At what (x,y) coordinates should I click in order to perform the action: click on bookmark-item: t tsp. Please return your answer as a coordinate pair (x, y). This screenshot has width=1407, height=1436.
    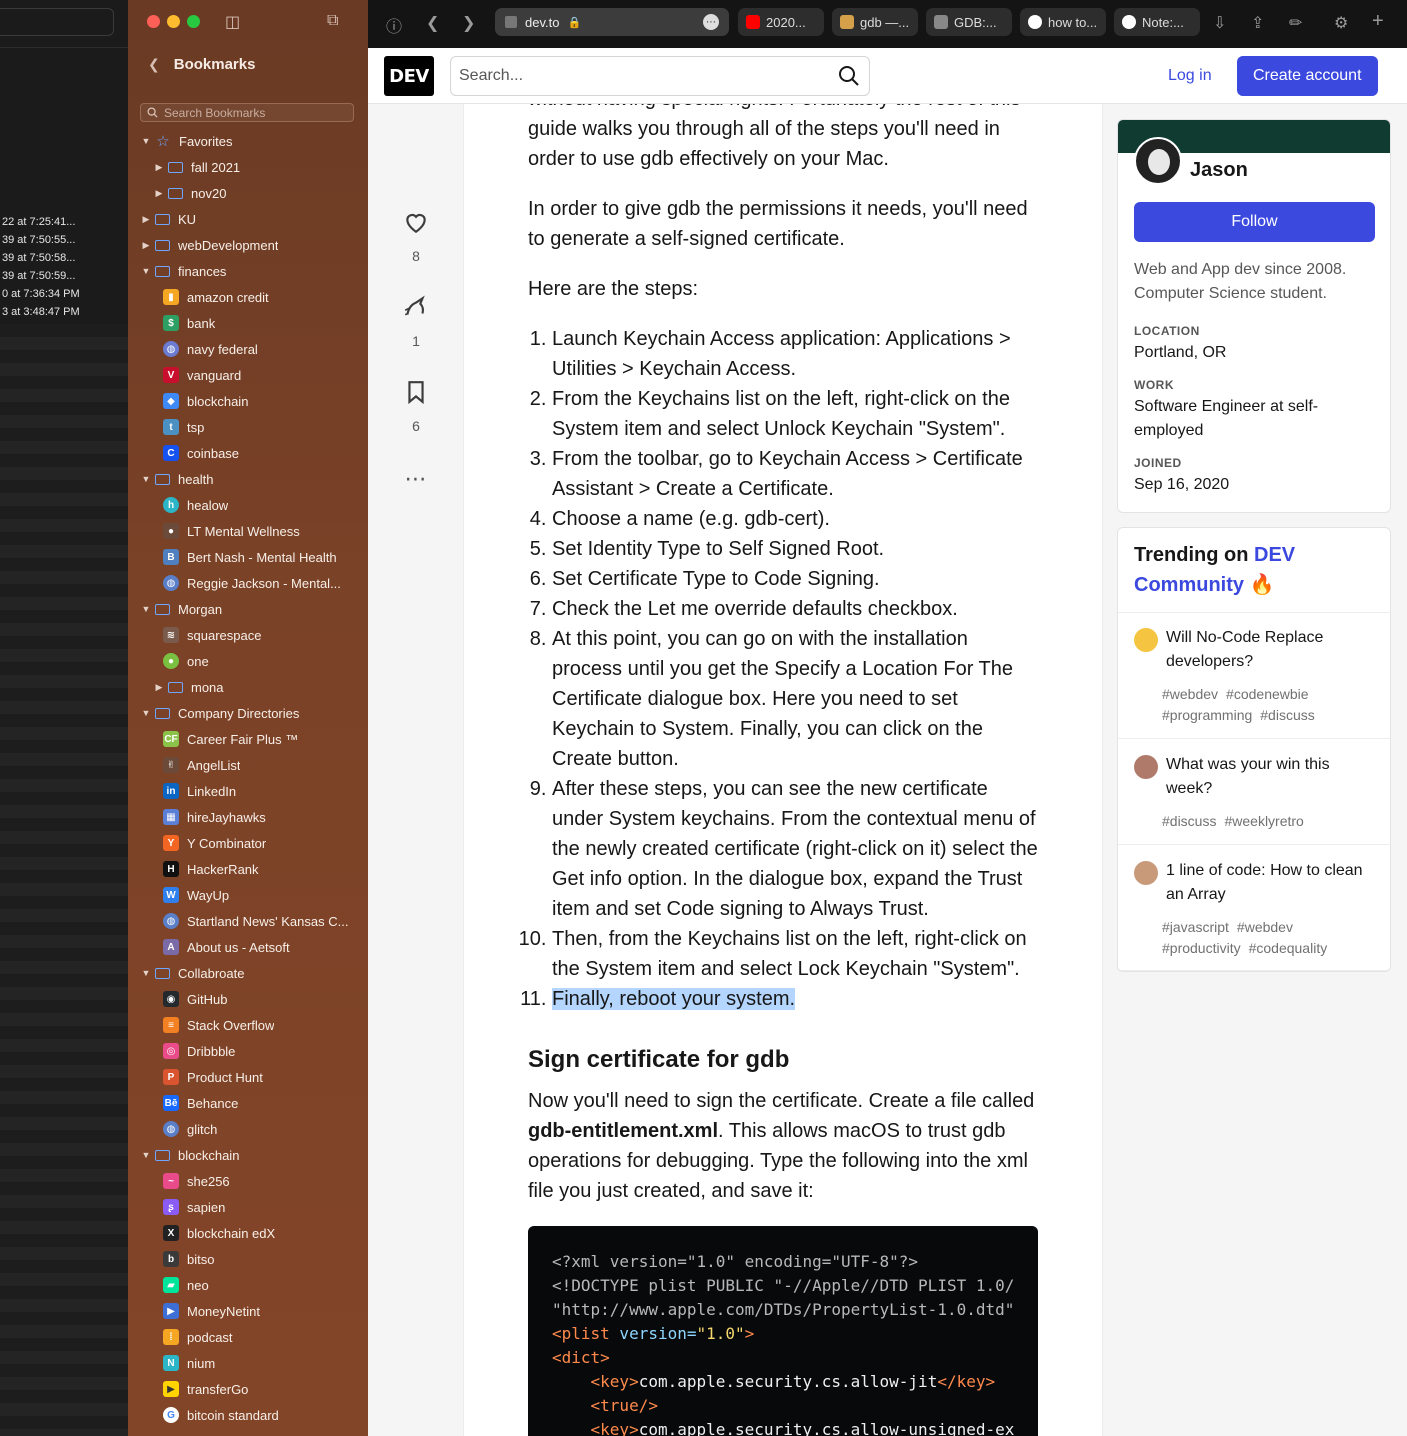
    Looking at the image, I should click on (248, 427).